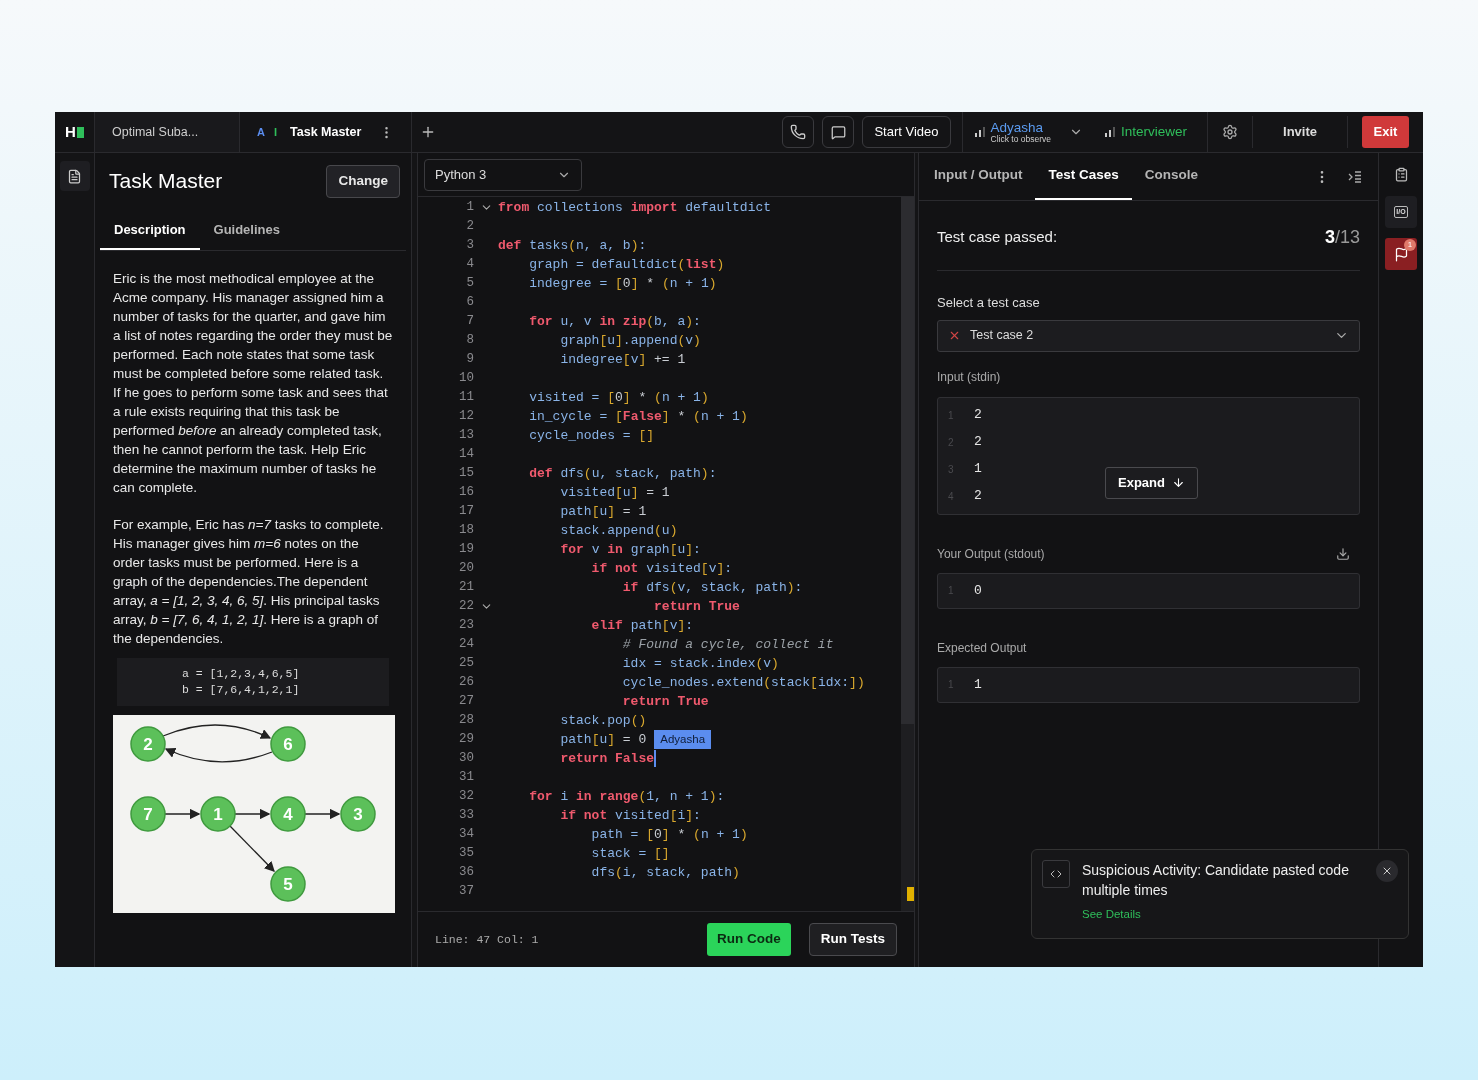  I want to click on settings-icon, so click(1230, 132).